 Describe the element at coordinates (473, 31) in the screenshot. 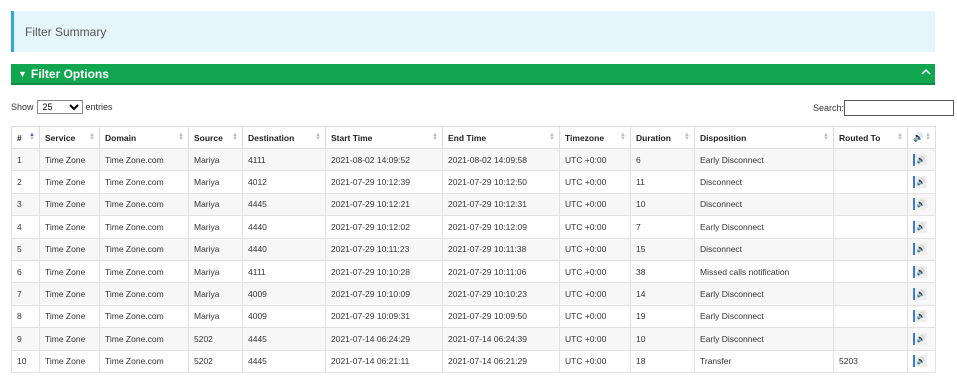

I see `filter-summary-panel: Filter Summary` at that location.